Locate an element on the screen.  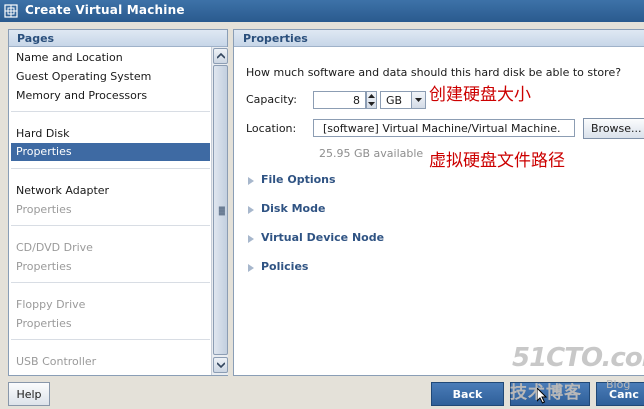
capacity-unit-select: GB is located at coordinates (403, 100).